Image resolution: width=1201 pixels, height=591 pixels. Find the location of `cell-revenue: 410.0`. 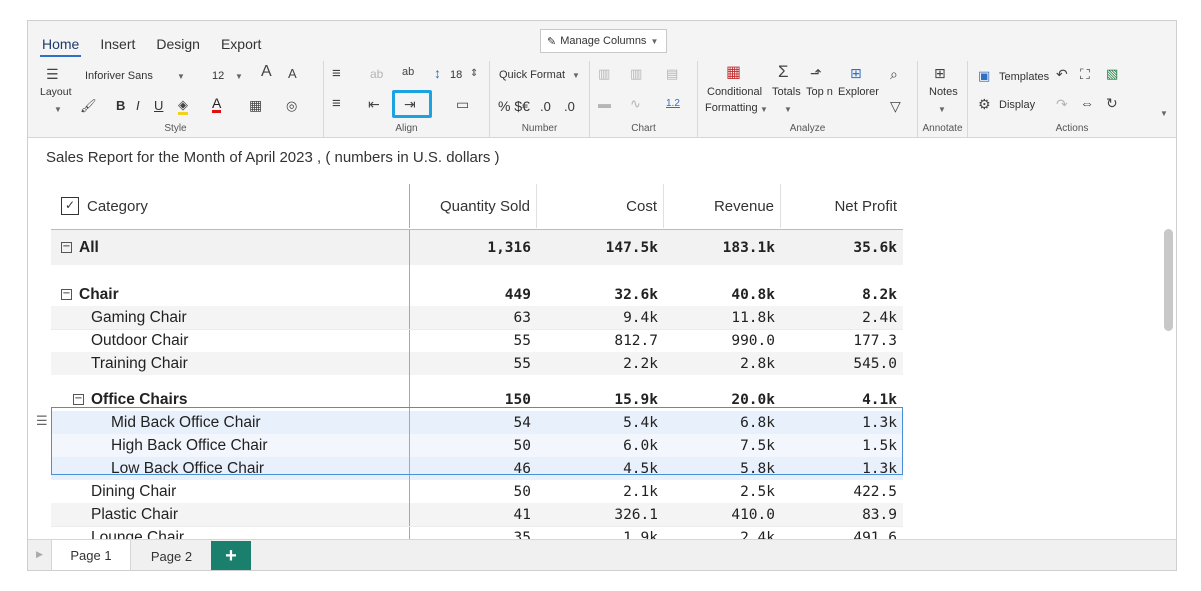

cell-revenue: 410.0 is located at coordinates (722, 514).